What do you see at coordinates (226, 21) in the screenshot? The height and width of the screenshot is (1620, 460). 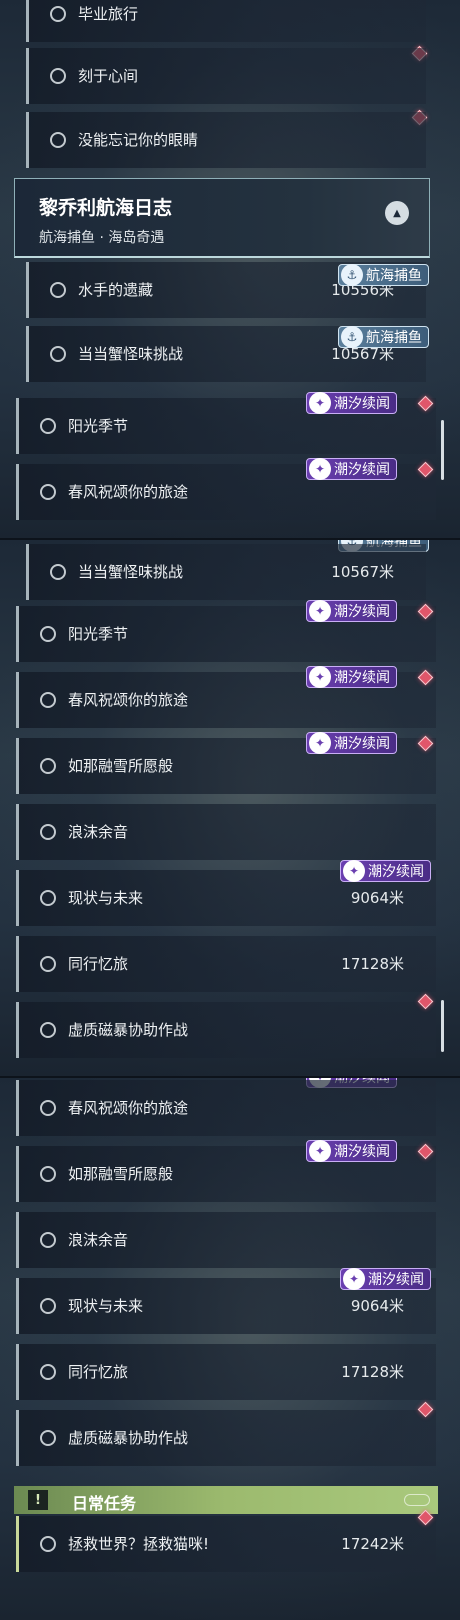 I see `quest-item: 毕业旅行` at bounding box center [226, 21].